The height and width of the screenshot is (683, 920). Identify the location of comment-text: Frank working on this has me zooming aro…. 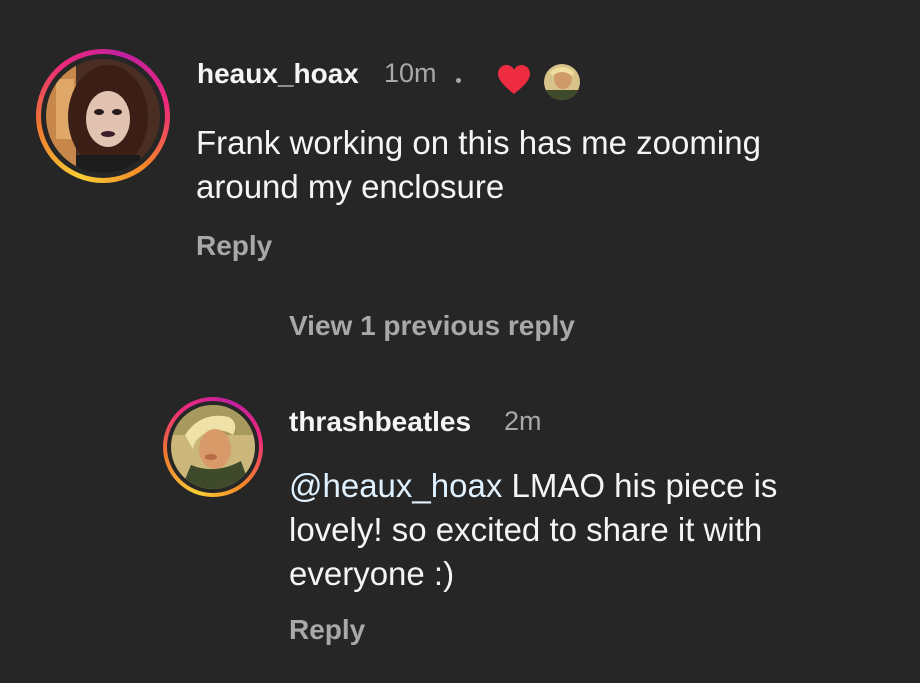
(536, 165).